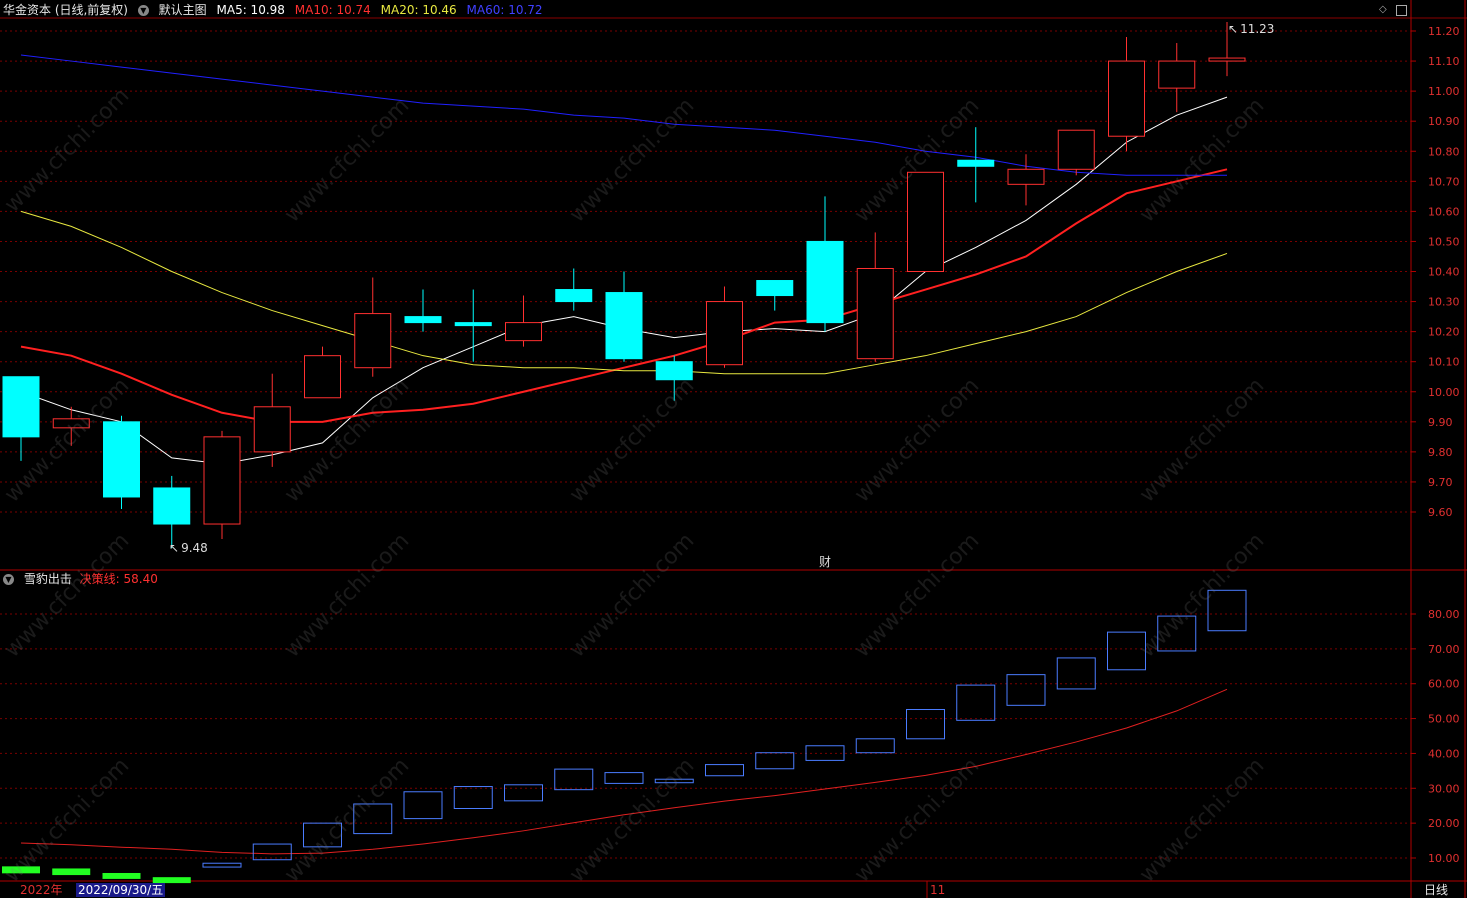 The width and height of the screenshot is (1467, 898). What do you see at coordinates (1444, 788) in the screenshot?
I see `indicator-tick-label: 30.00` at bounding box center [1444, 788].